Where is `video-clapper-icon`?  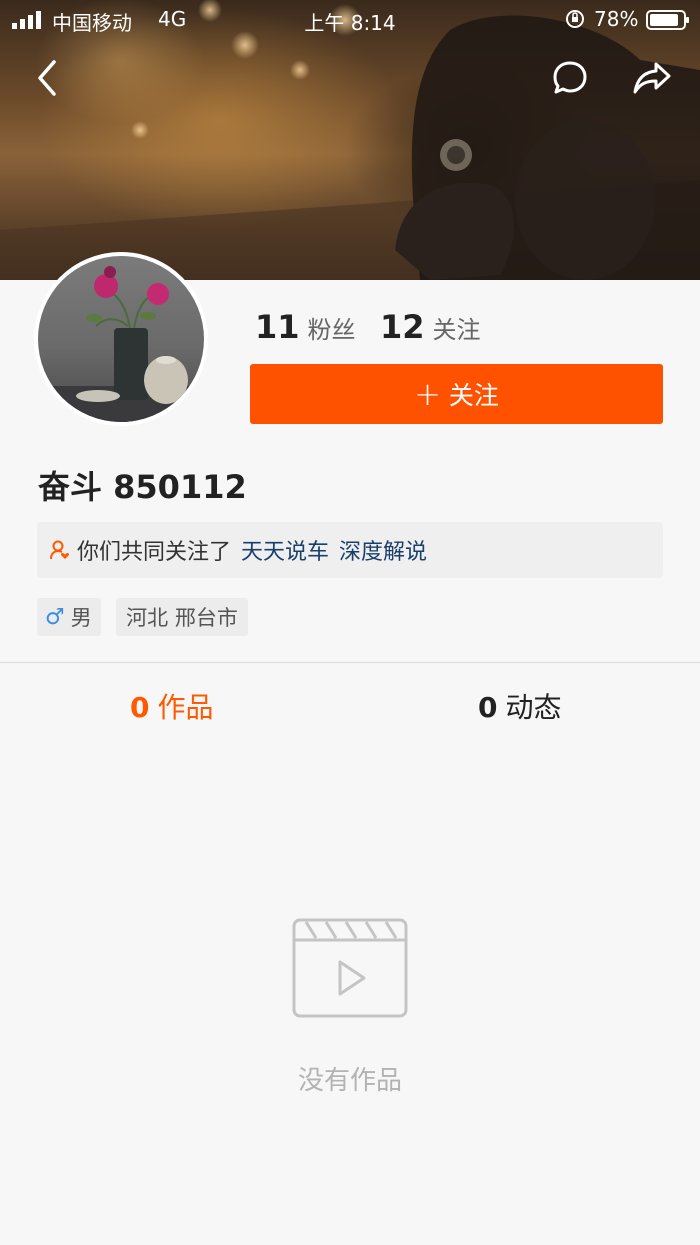 video-clapper-icon is located at coordinates (350, 970).